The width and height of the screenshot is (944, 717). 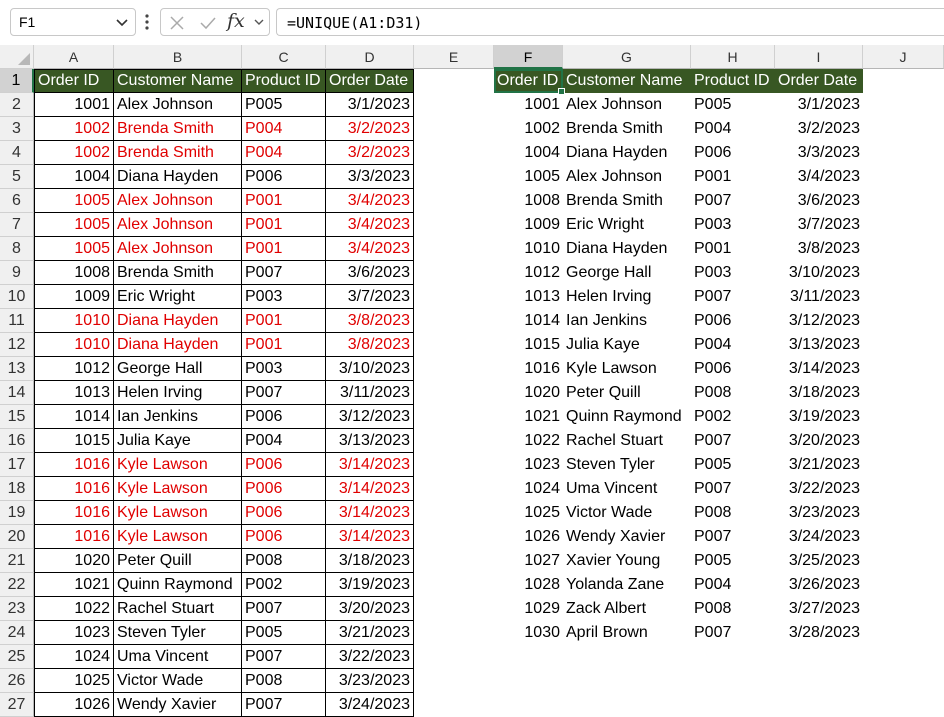 I want to click on row-header-15: 15, so click(x=17, y=417).